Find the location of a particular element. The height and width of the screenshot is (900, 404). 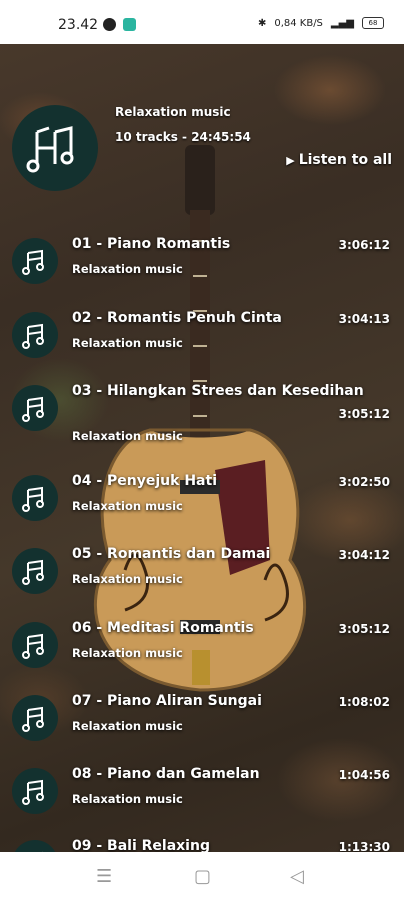

play-icon: ▶ is located at coordinates (290, 160).